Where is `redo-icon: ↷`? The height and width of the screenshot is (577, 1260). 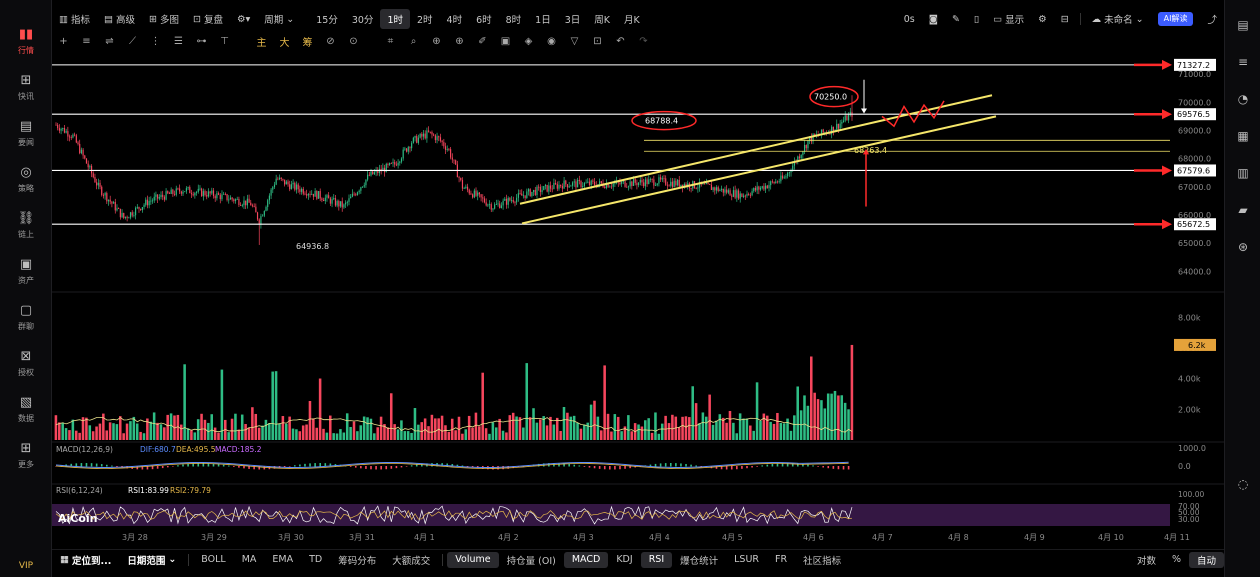
redo-icon: ↷ is located at coordinates (643, 41).